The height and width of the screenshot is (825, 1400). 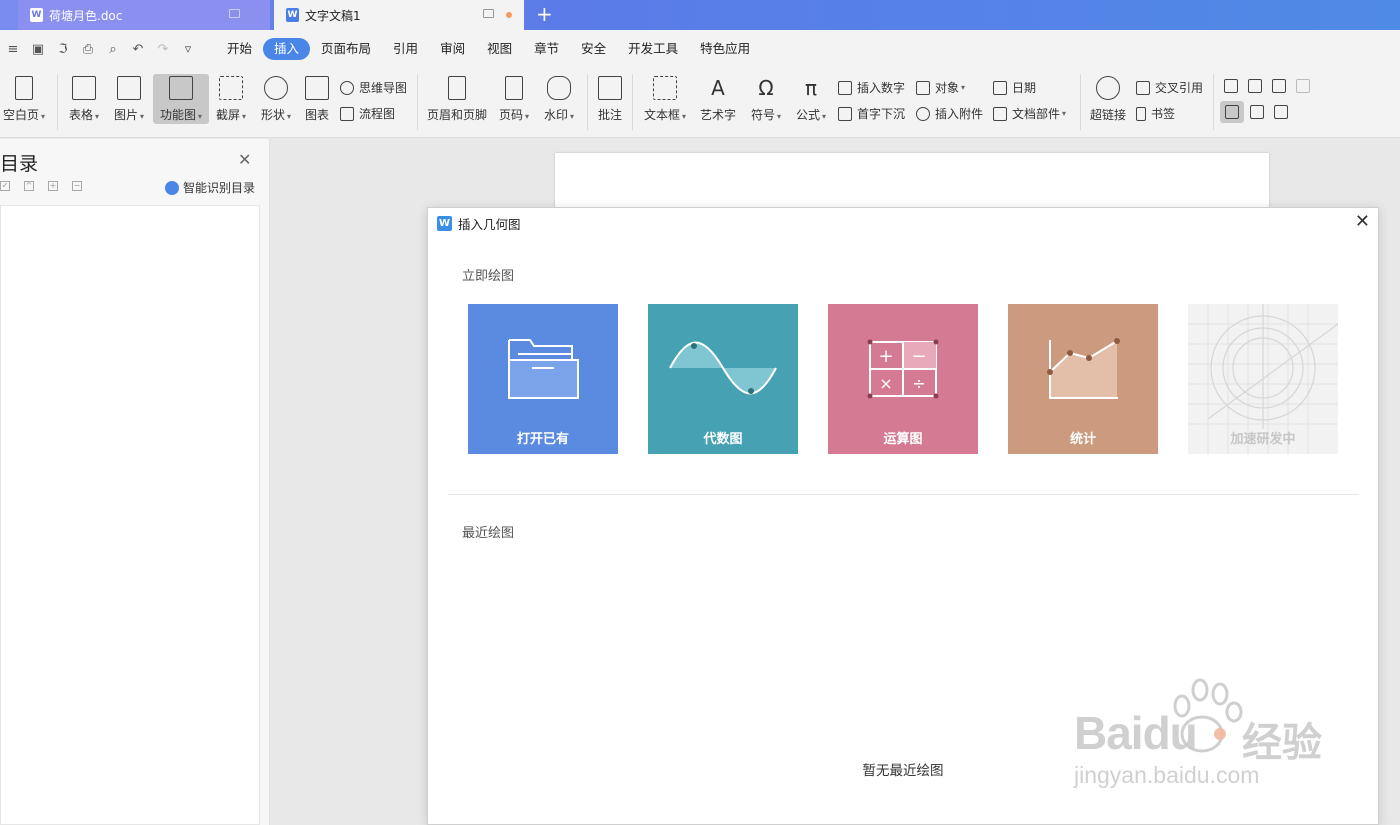 I want to click on link-icon, so click(x=1108, y=88).